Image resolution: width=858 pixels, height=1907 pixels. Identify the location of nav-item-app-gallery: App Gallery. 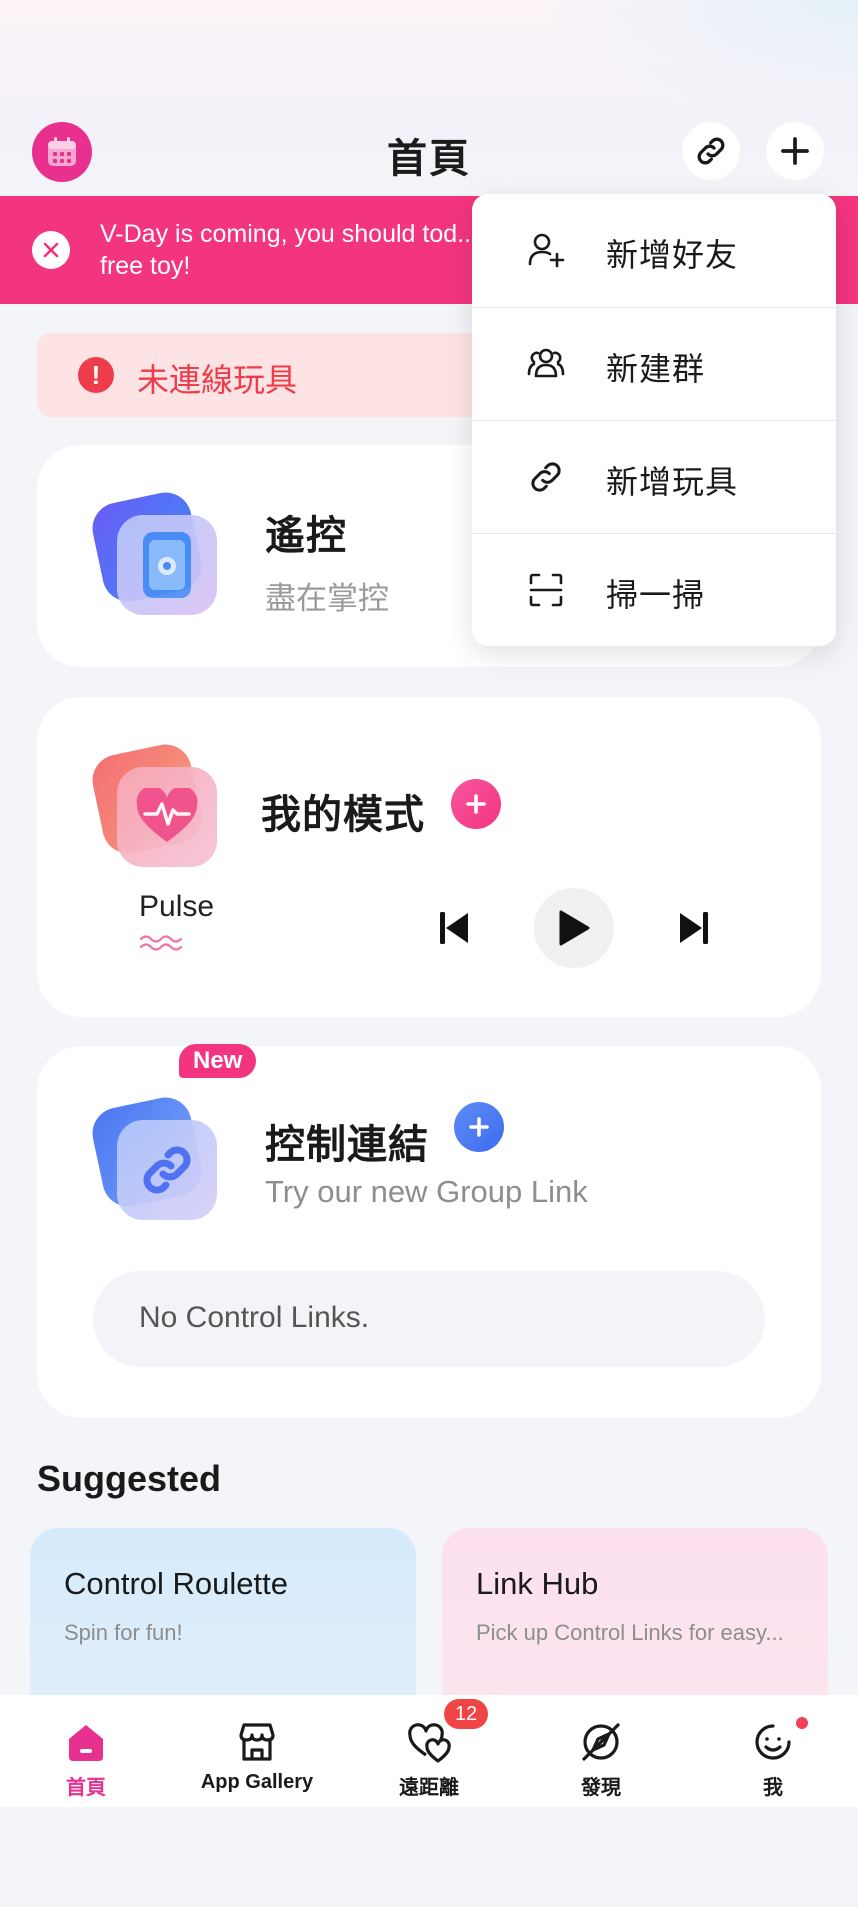
(257, 1751).